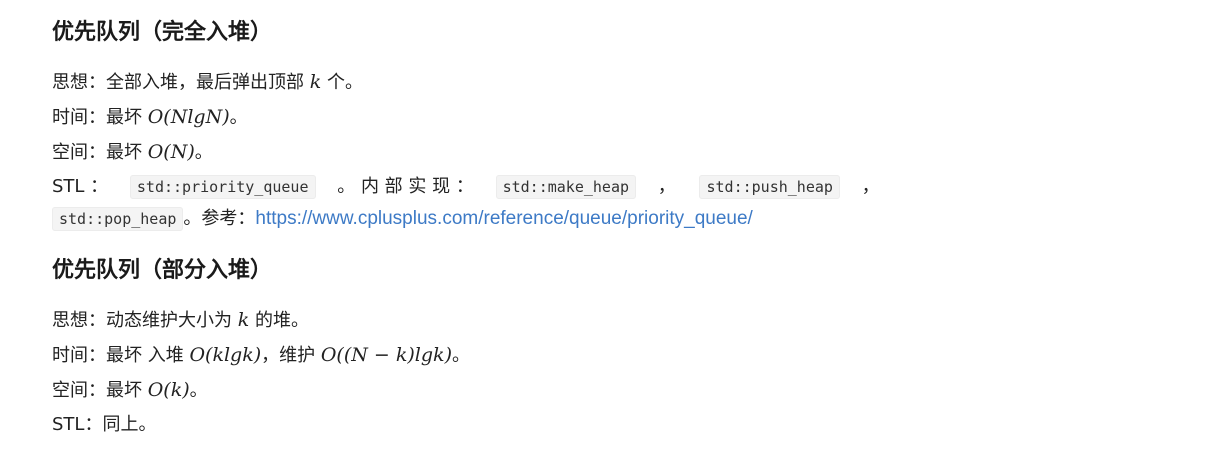 The width and height of the screenshot is (1220, 449). I want to click on time-line-partial-heap: 时间：最坏 入堆 O(klgk)，维护 O((N − k)lgk)。, so click(261, 355).